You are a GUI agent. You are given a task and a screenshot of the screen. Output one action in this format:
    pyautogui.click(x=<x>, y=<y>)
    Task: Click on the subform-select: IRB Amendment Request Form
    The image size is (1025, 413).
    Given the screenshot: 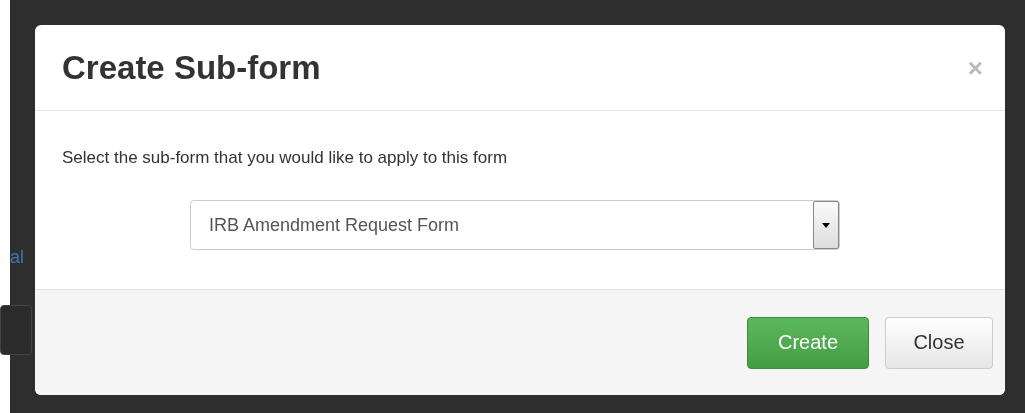 What is the action you would take?
    pyautogui.click(x=515, y=225)
    